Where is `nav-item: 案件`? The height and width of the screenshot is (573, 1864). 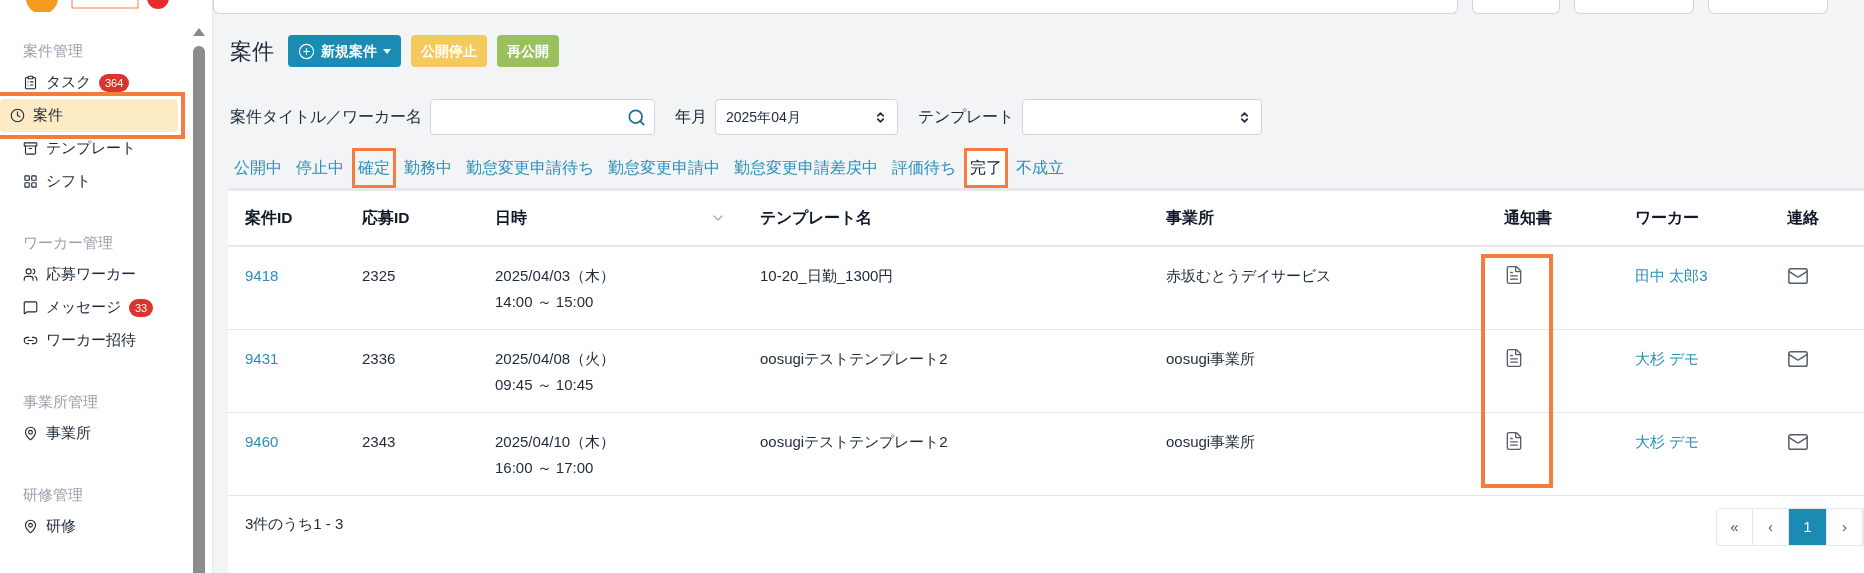
nav-item: 案件 is located at coordinates (89, 115).